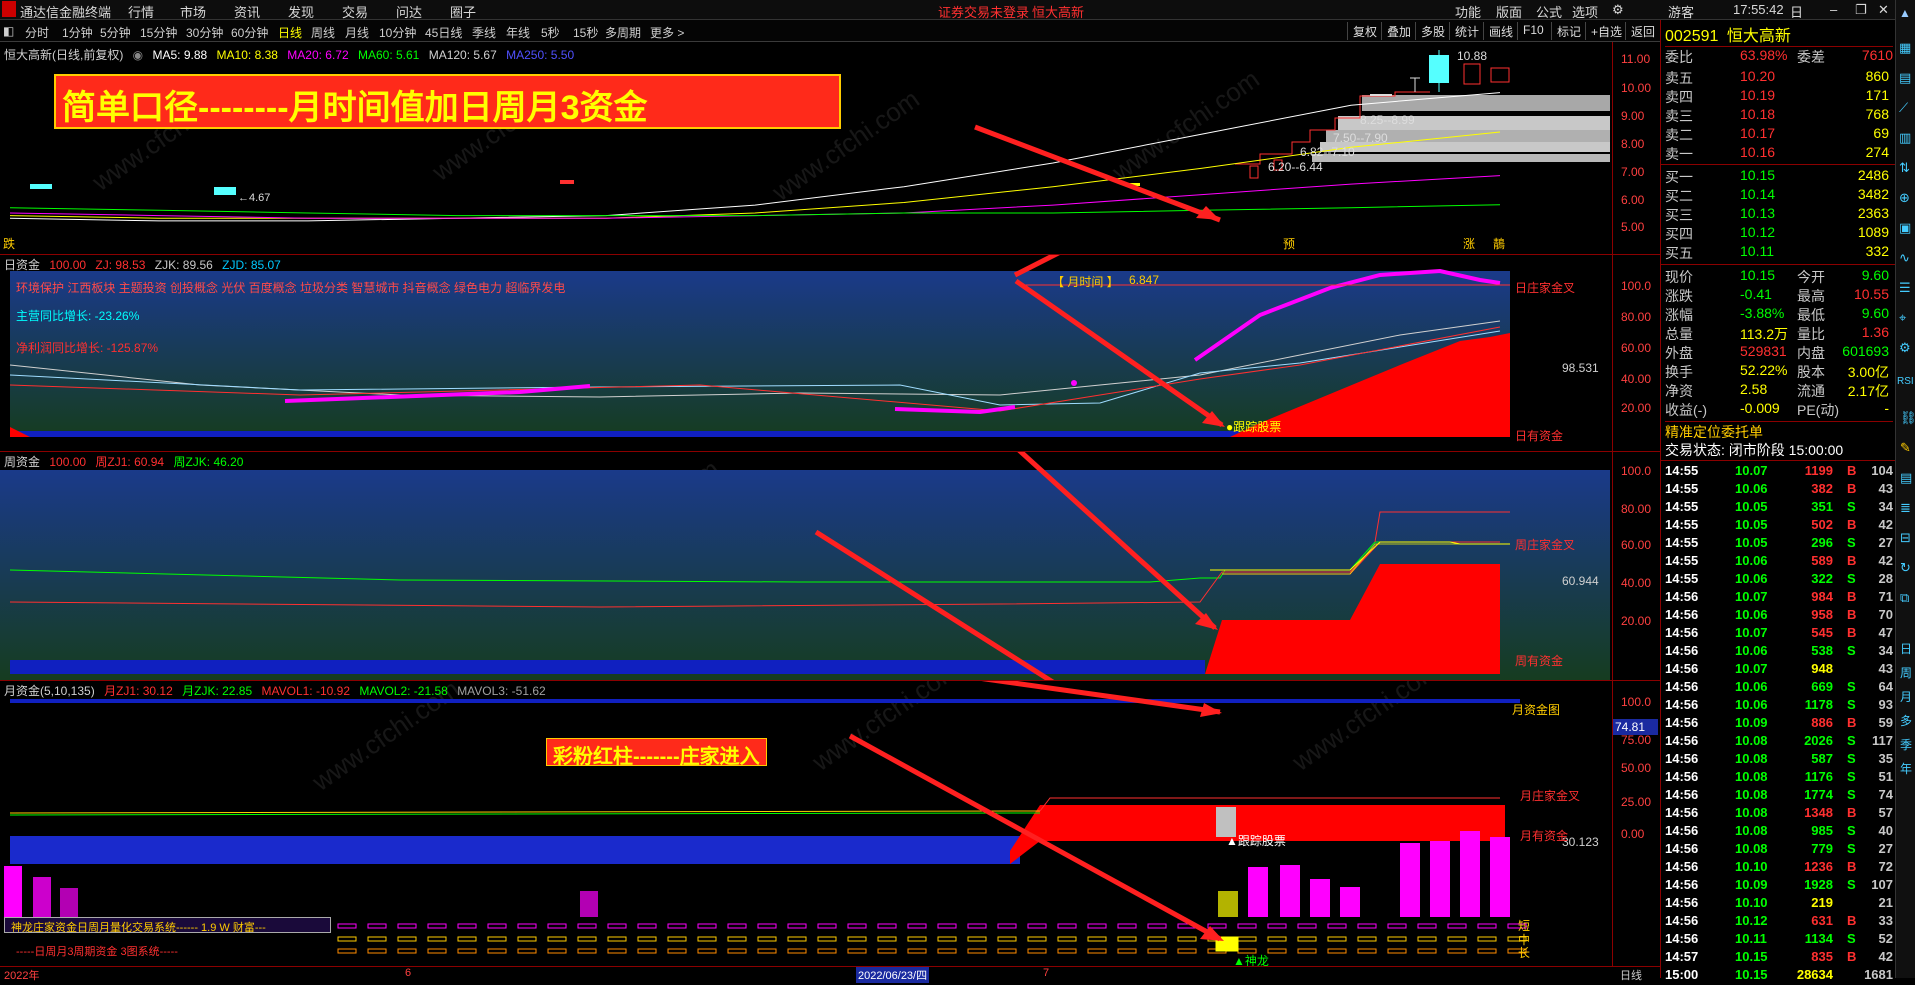  I want to click on menu-layout: 版面, so click(1509, 11).